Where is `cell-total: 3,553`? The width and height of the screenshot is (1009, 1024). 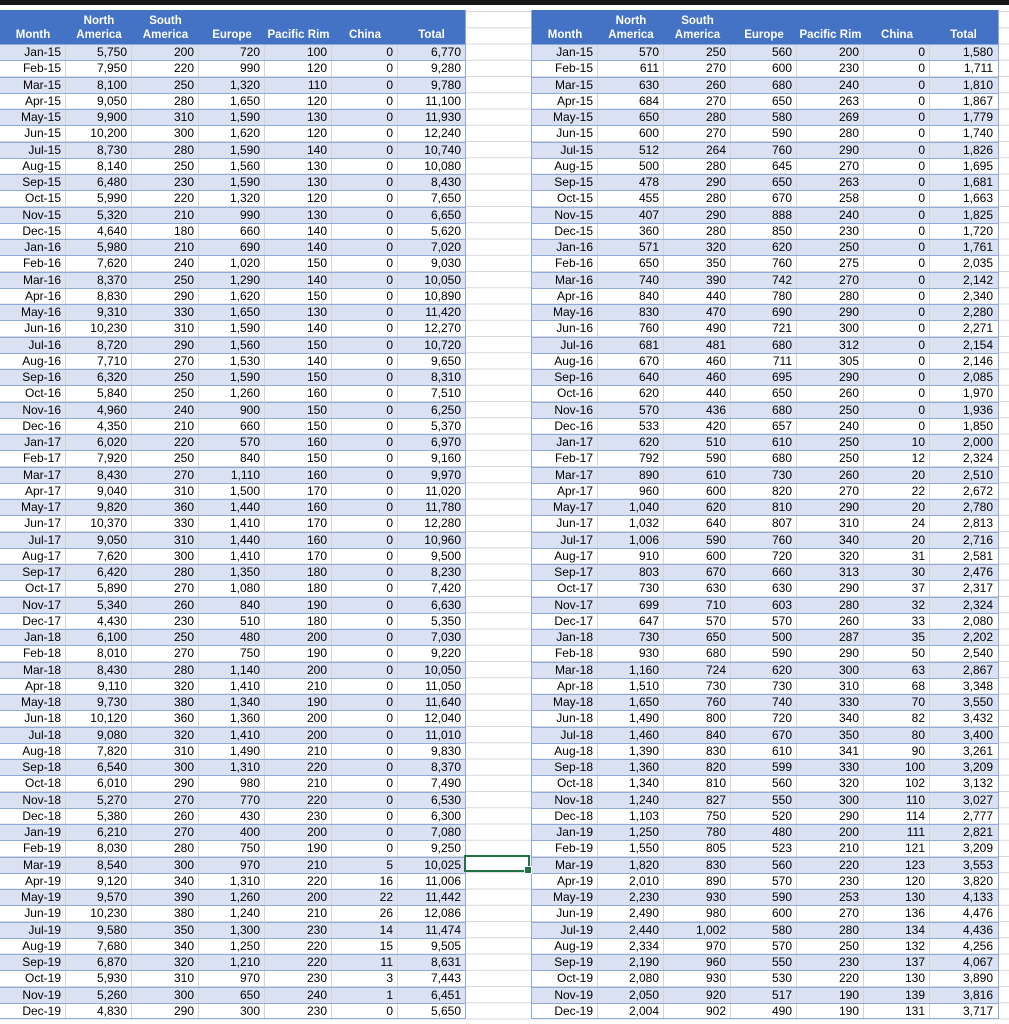 cell-total: 3,553 is located at coordinates (963, 865).